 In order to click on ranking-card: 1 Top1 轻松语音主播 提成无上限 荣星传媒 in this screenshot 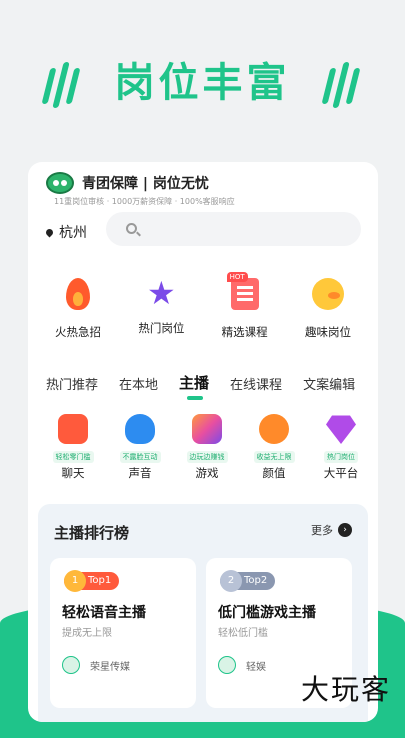, I will do `click(123, 633)`.